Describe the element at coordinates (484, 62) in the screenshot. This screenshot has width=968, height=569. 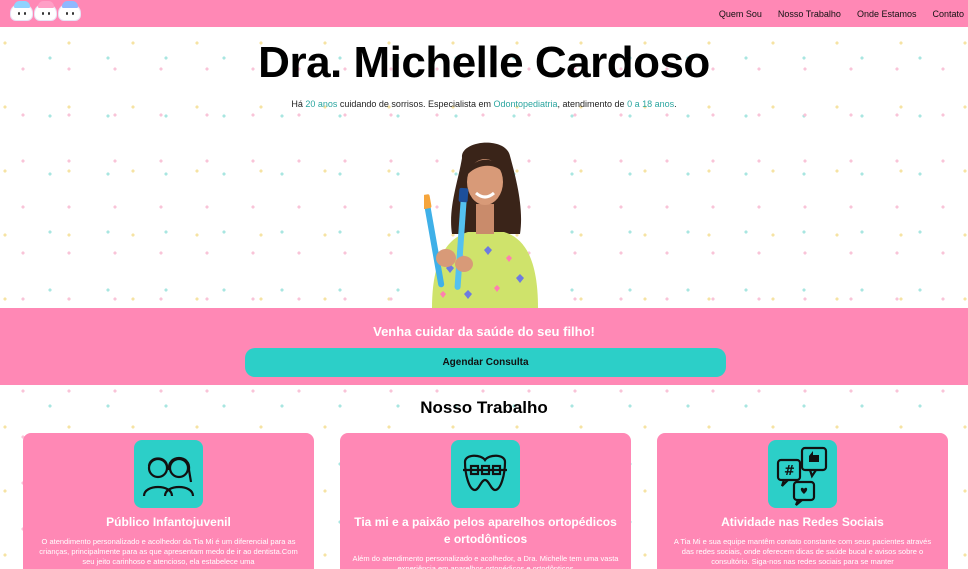
I see `hero-title: Dra. Michelle Cardoso` at that location.